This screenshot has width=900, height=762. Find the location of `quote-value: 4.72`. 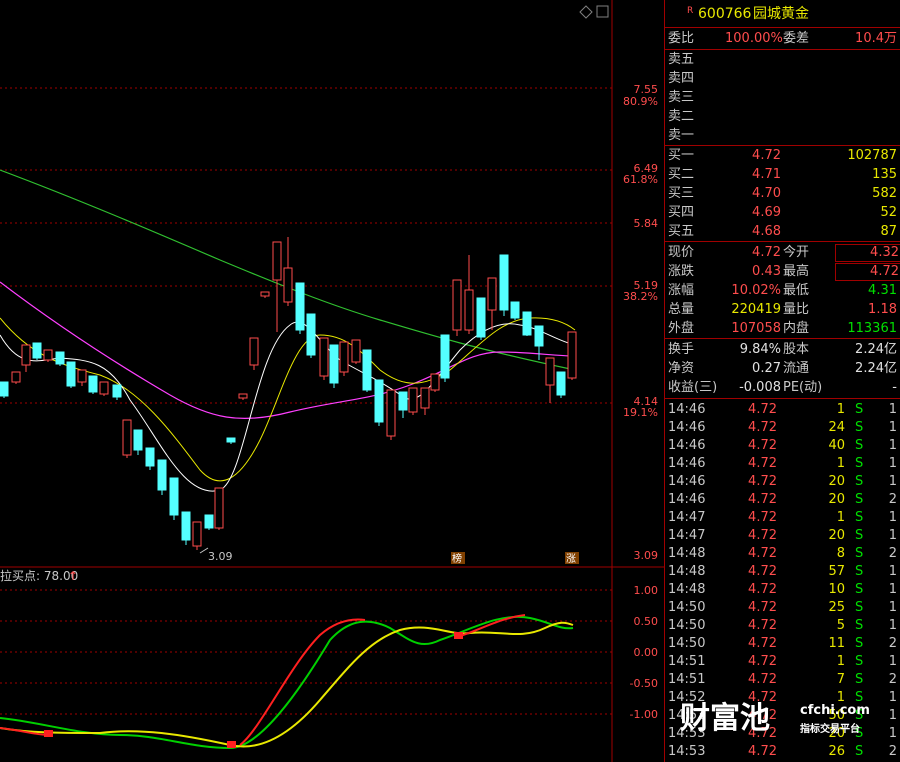

quote-value: 4.72 is located at coordinates (766, 252).